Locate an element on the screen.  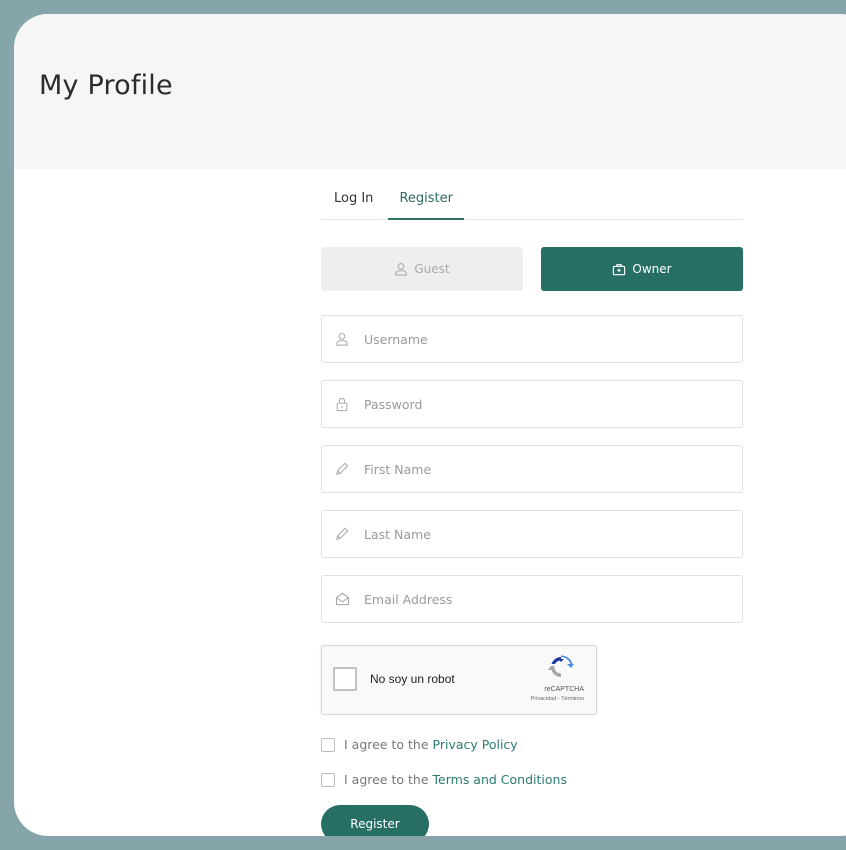
owner-role-button: Owner is located at coordinates (642, 269).